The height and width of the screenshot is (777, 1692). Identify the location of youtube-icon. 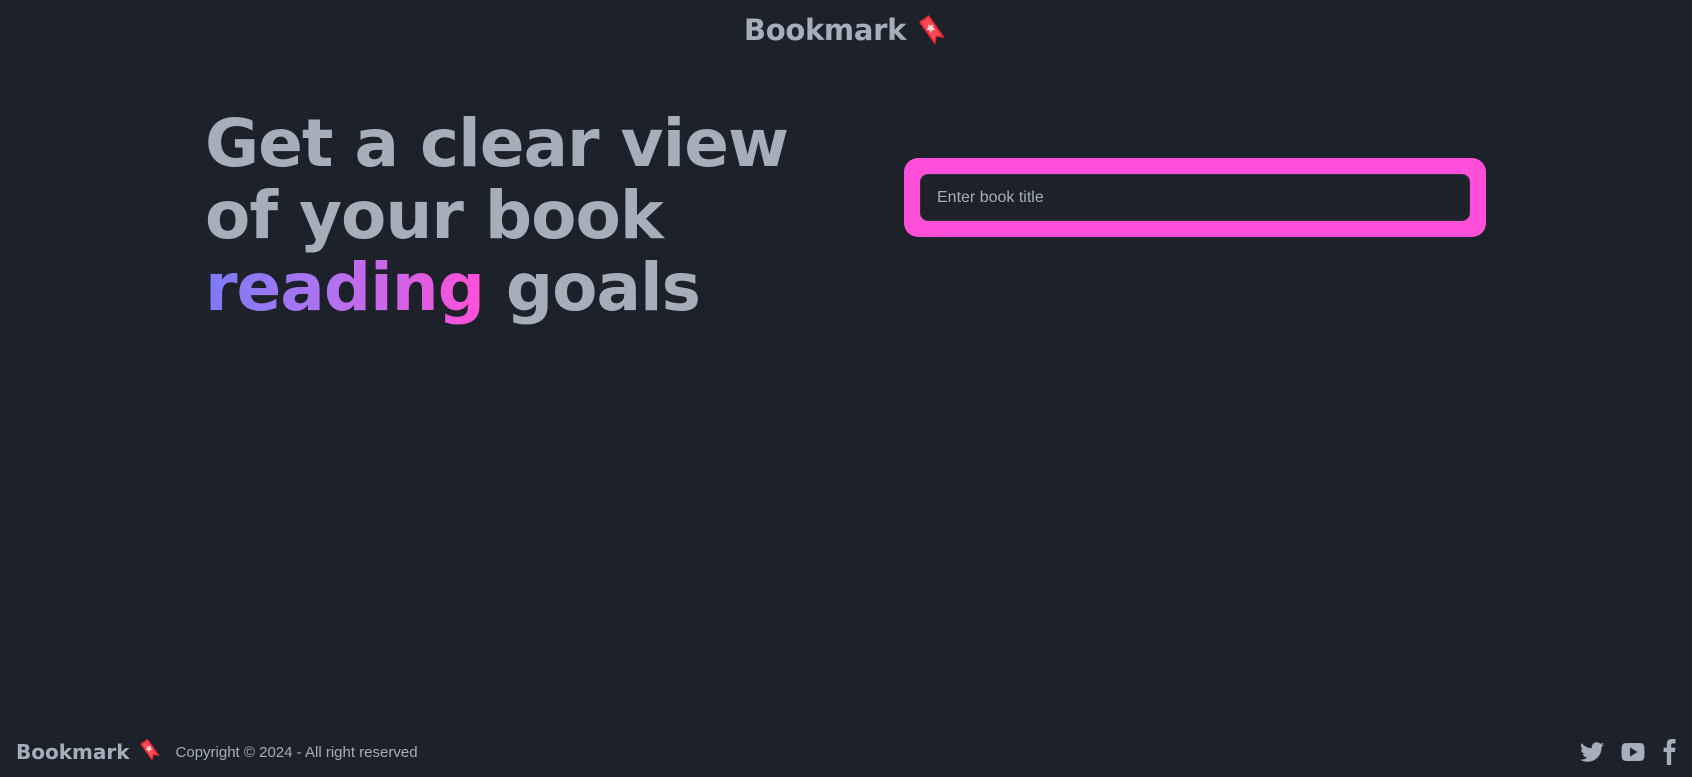
(1633, 752).